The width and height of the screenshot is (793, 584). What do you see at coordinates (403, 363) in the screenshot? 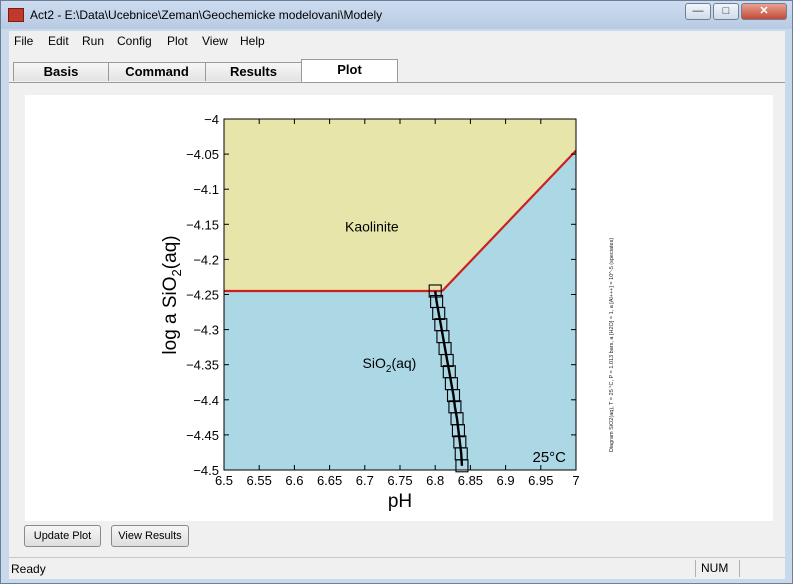
I see `region-label-sio2-tail: (aq)` at bounding box center [403, 363].